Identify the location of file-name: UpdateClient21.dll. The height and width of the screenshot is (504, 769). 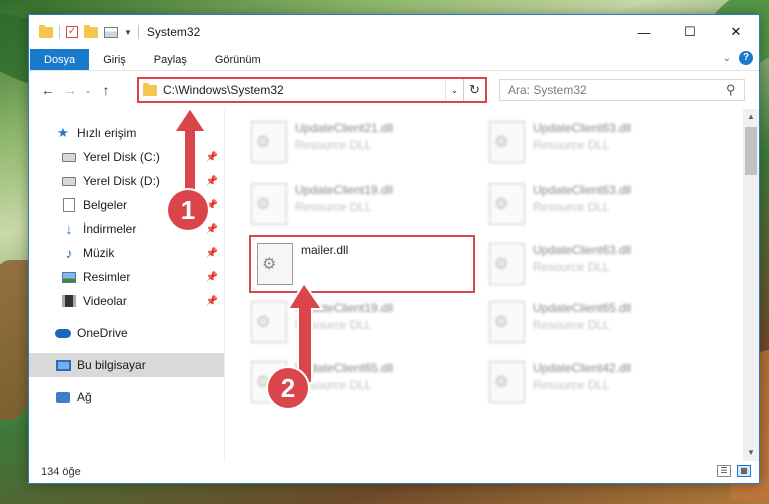
(344, 128).